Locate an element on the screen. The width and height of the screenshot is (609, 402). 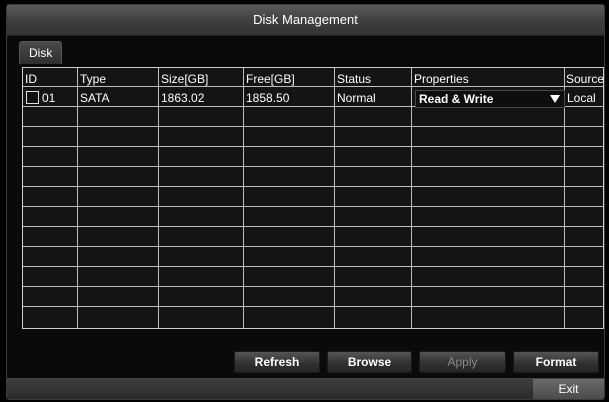
properties-dropdown: Read & Write is located at coordinates (490, 99).